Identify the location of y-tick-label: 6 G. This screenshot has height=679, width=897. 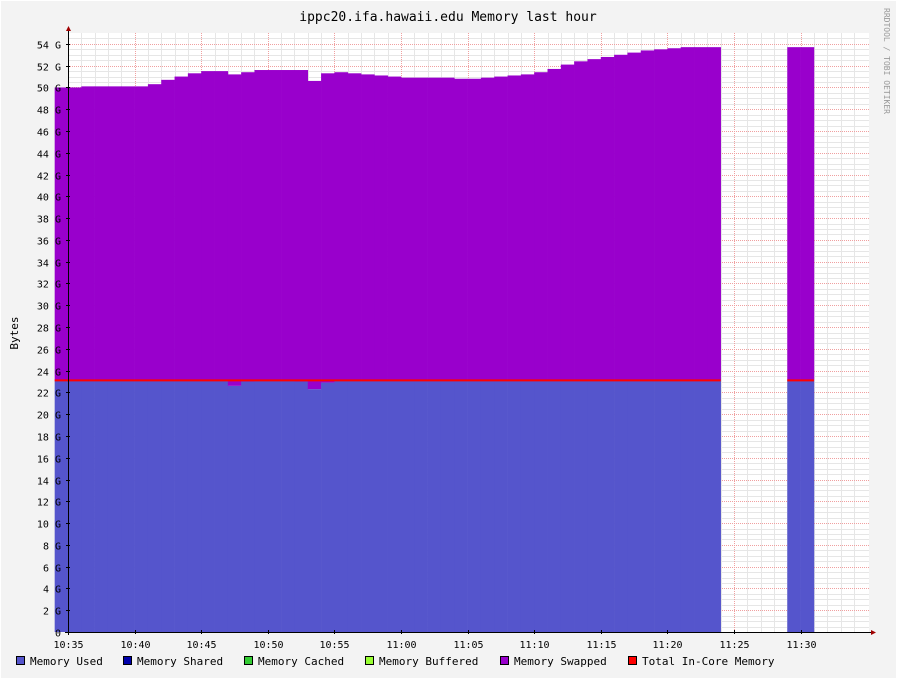
(52, 569).